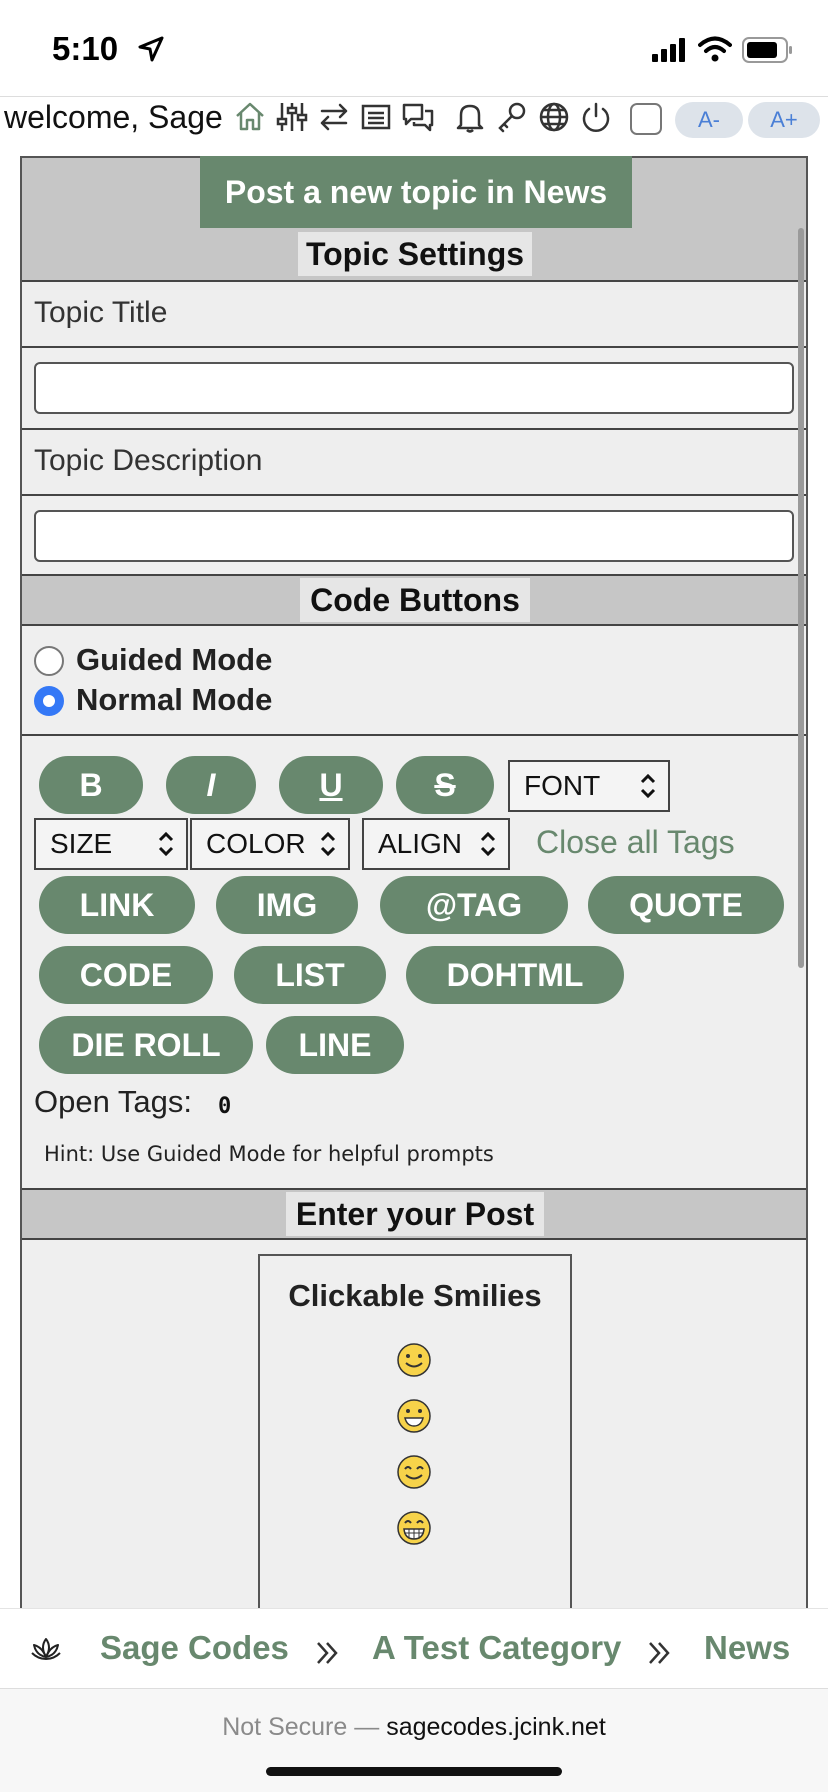  What do you see at coordinates (49, 701) in the screenshot?
I see `normal-mode-radio` at bounding box center [49, 701].